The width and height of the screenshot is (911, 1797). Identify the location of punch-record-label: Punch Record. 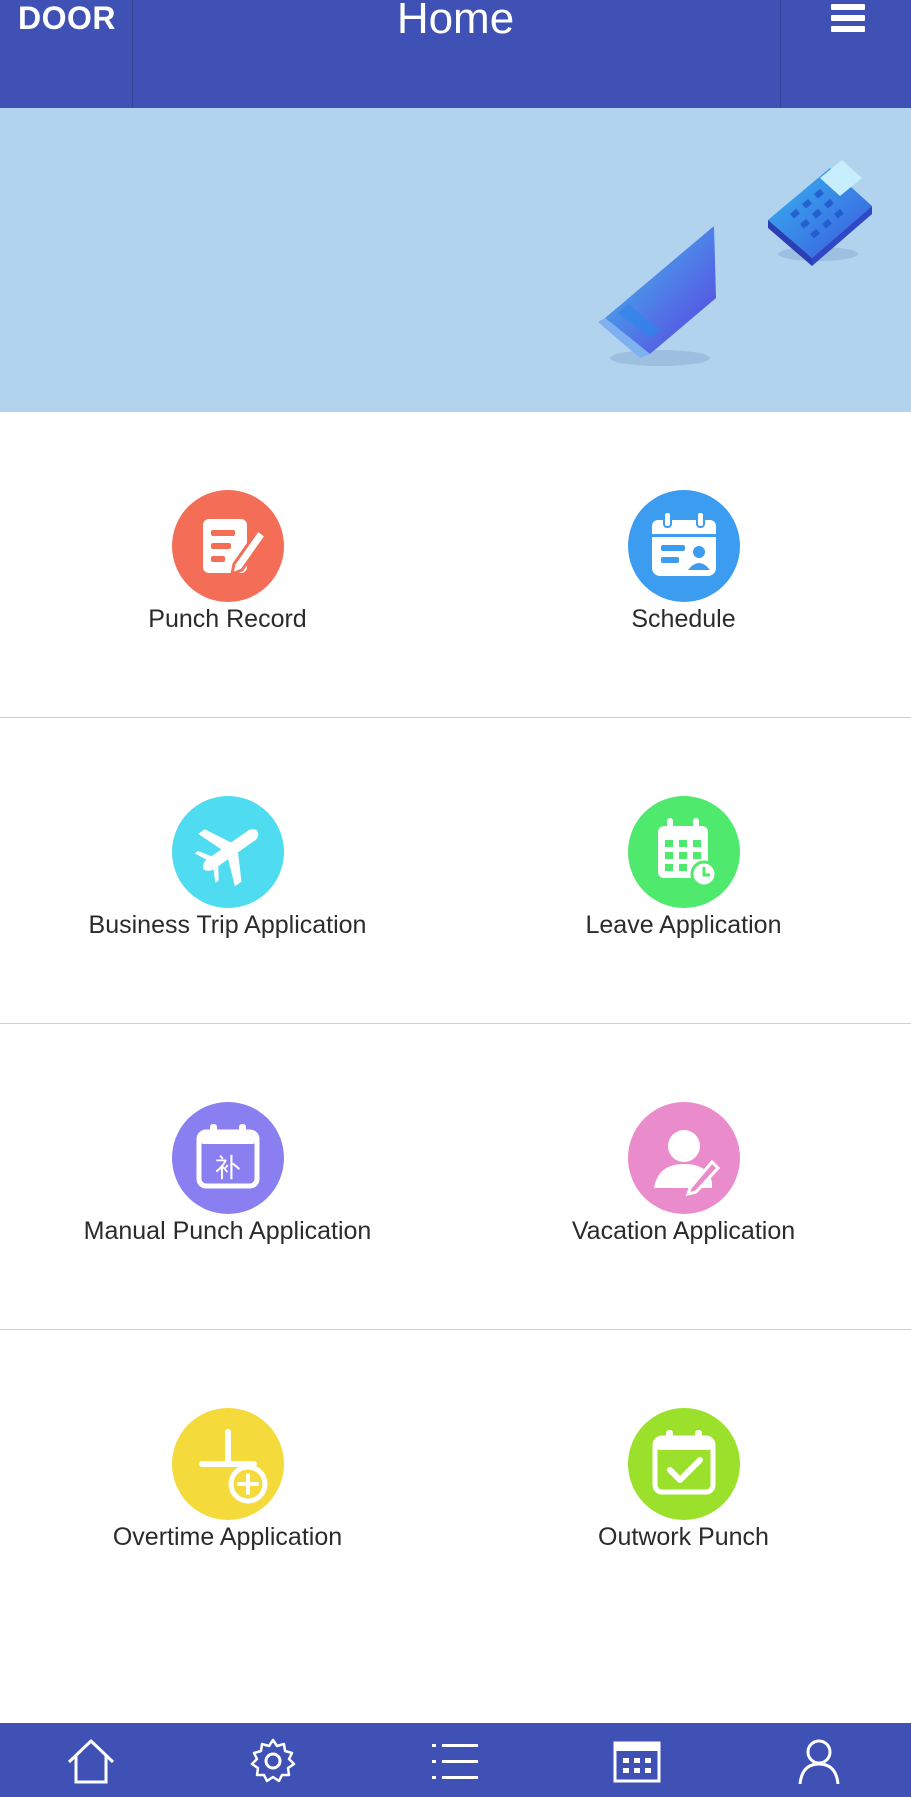
(227, 619).